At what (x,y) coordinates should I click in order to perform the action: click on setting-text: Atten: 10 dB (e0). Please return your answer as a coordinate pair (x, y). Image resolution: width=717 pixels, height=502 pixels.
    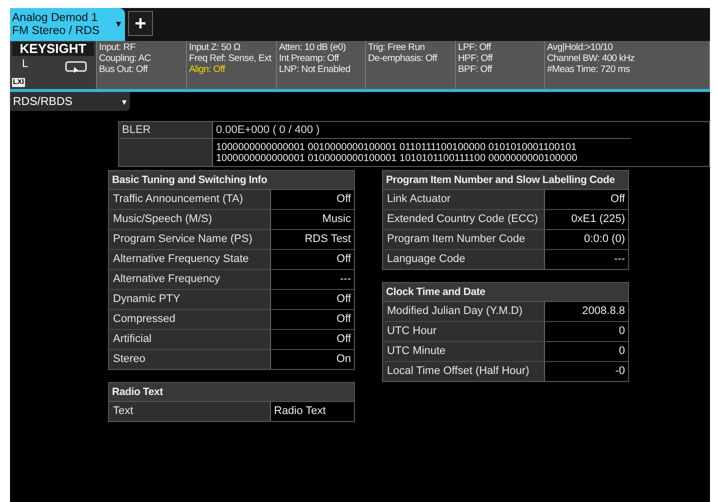
    Looking at the image, I should click on (313, 47).